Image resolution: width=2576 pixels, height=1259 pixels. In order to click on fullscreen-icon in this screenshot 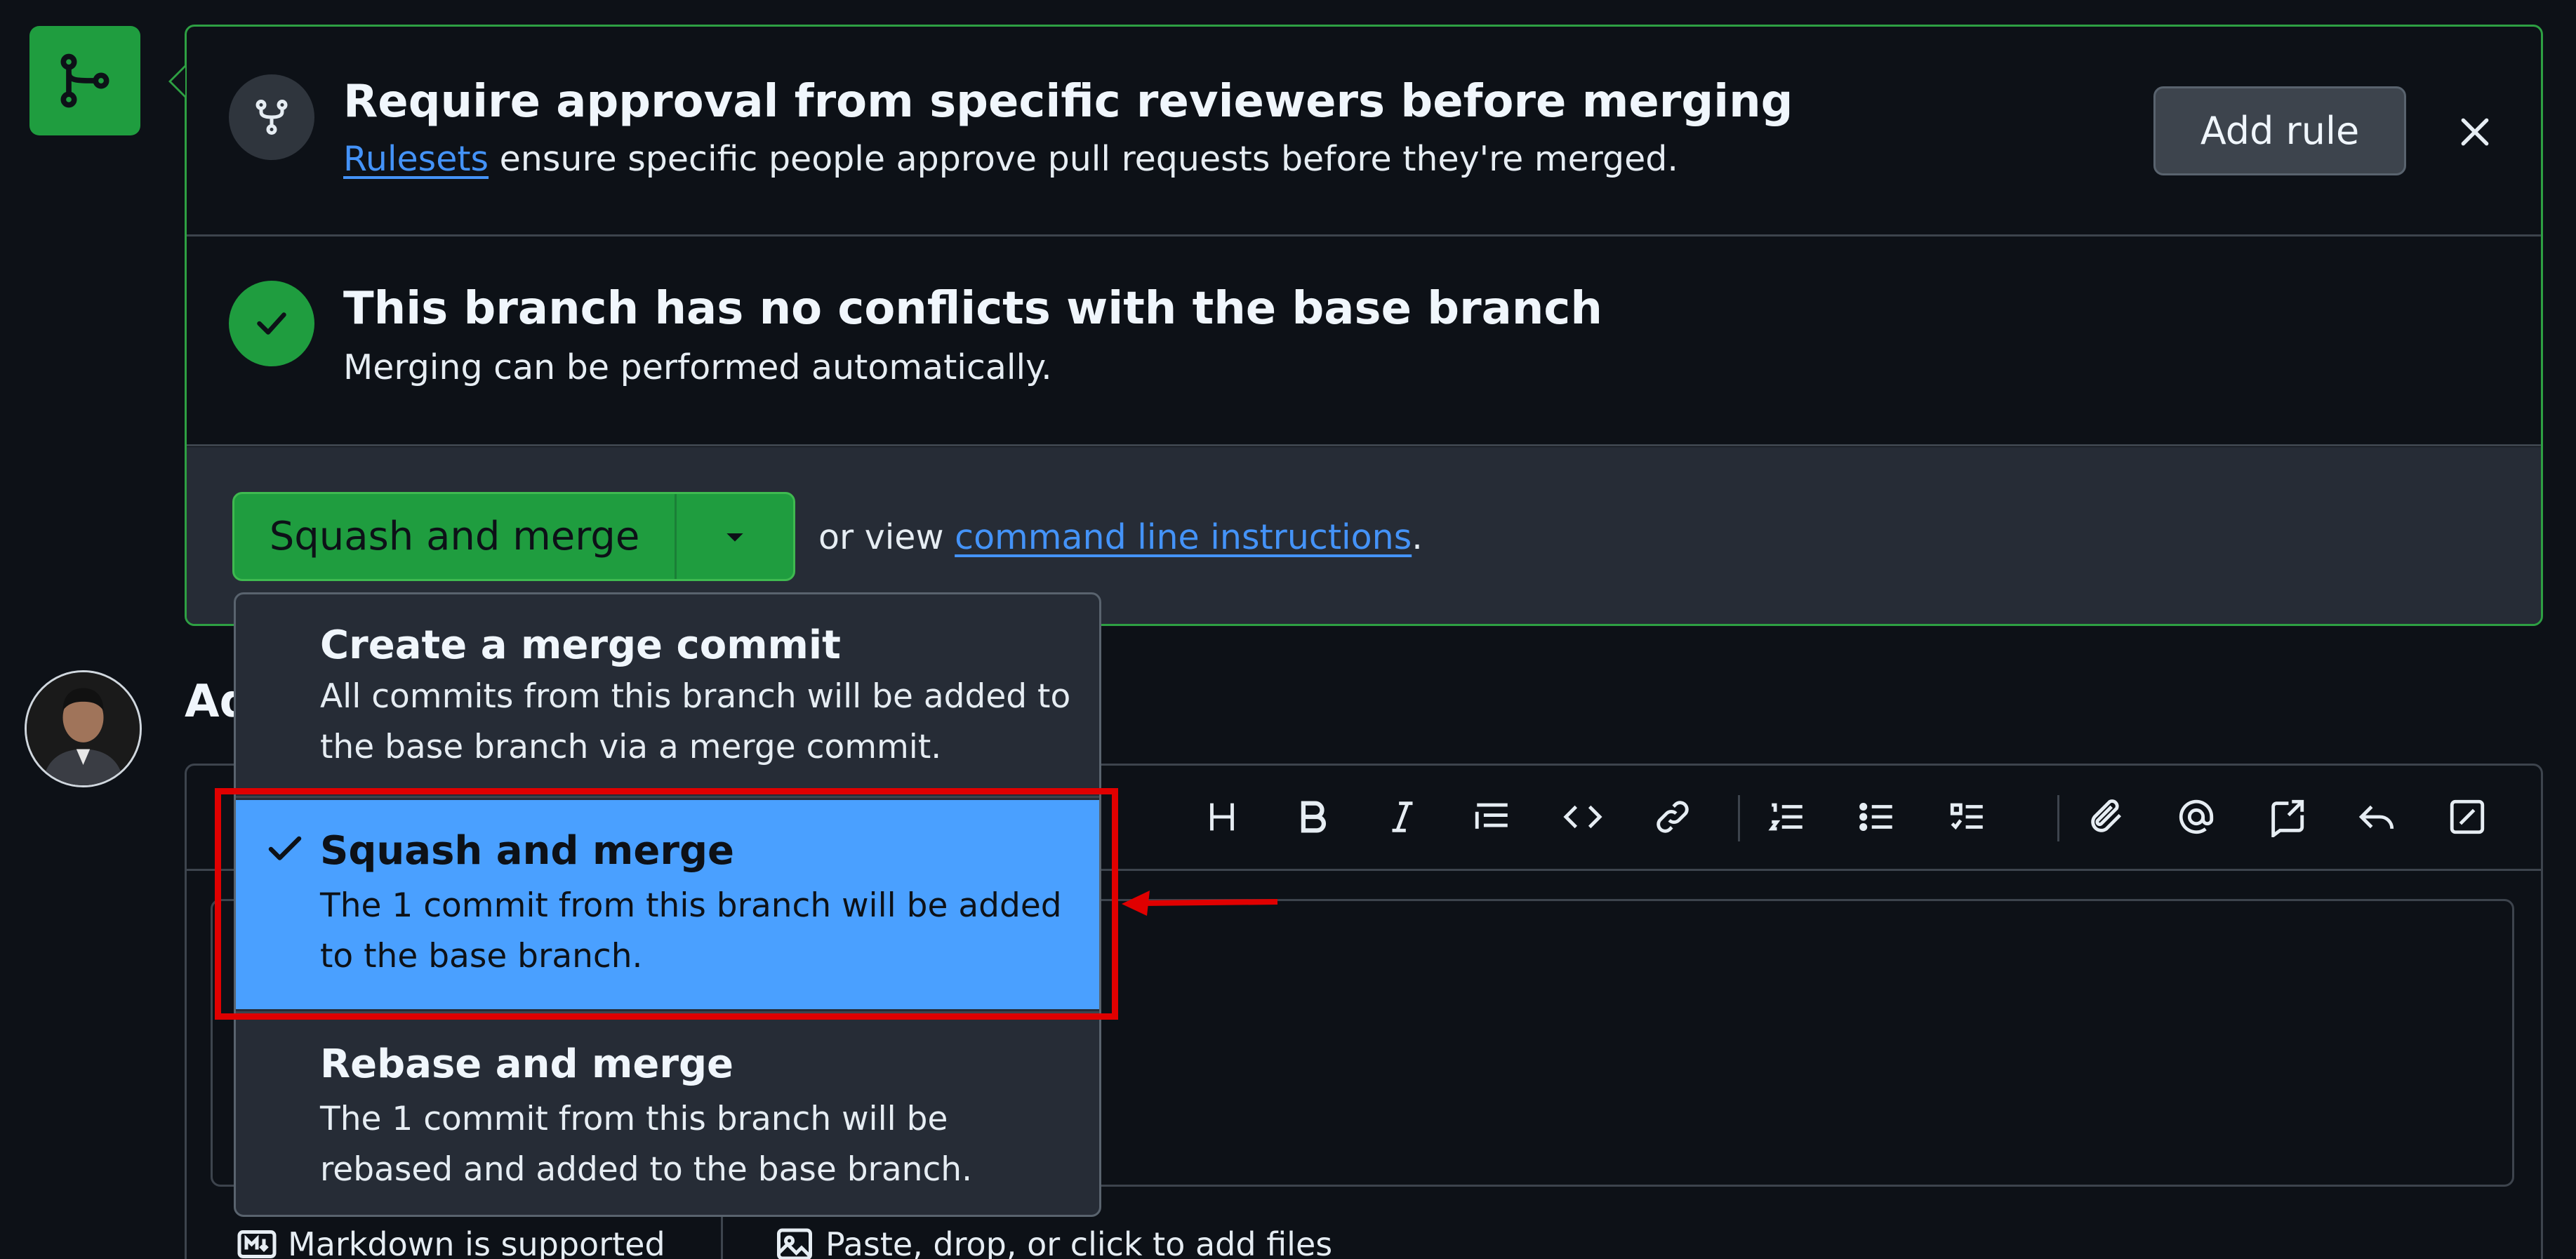, I will do `click(2467, 817)`.